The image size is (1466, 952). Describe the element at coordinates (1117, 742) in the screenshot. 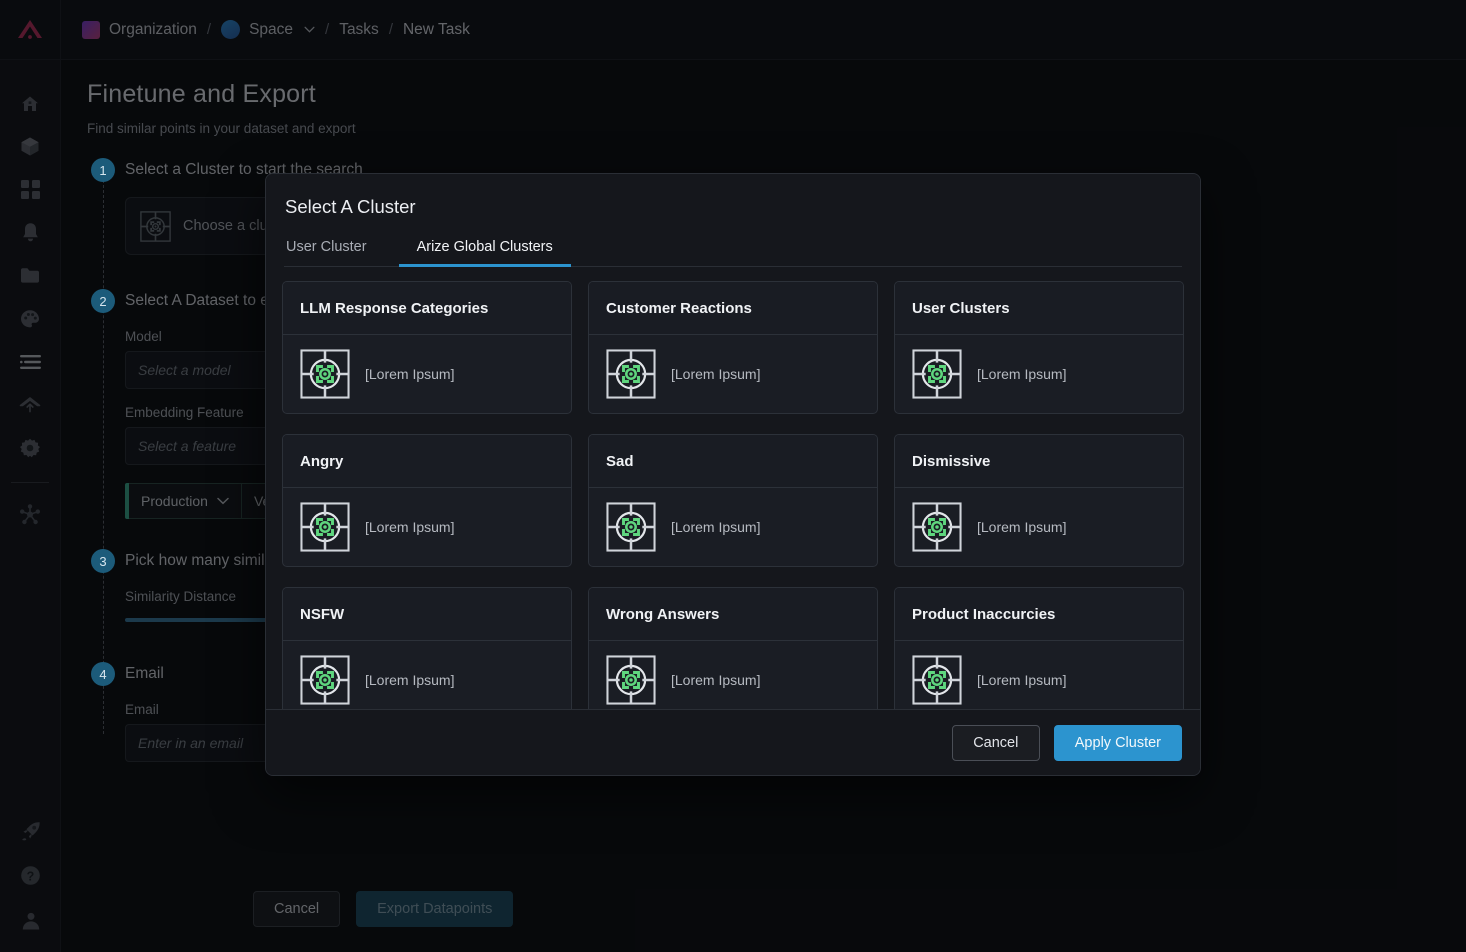

I see `apply-cluster-button: Apply Cluster` at that location.